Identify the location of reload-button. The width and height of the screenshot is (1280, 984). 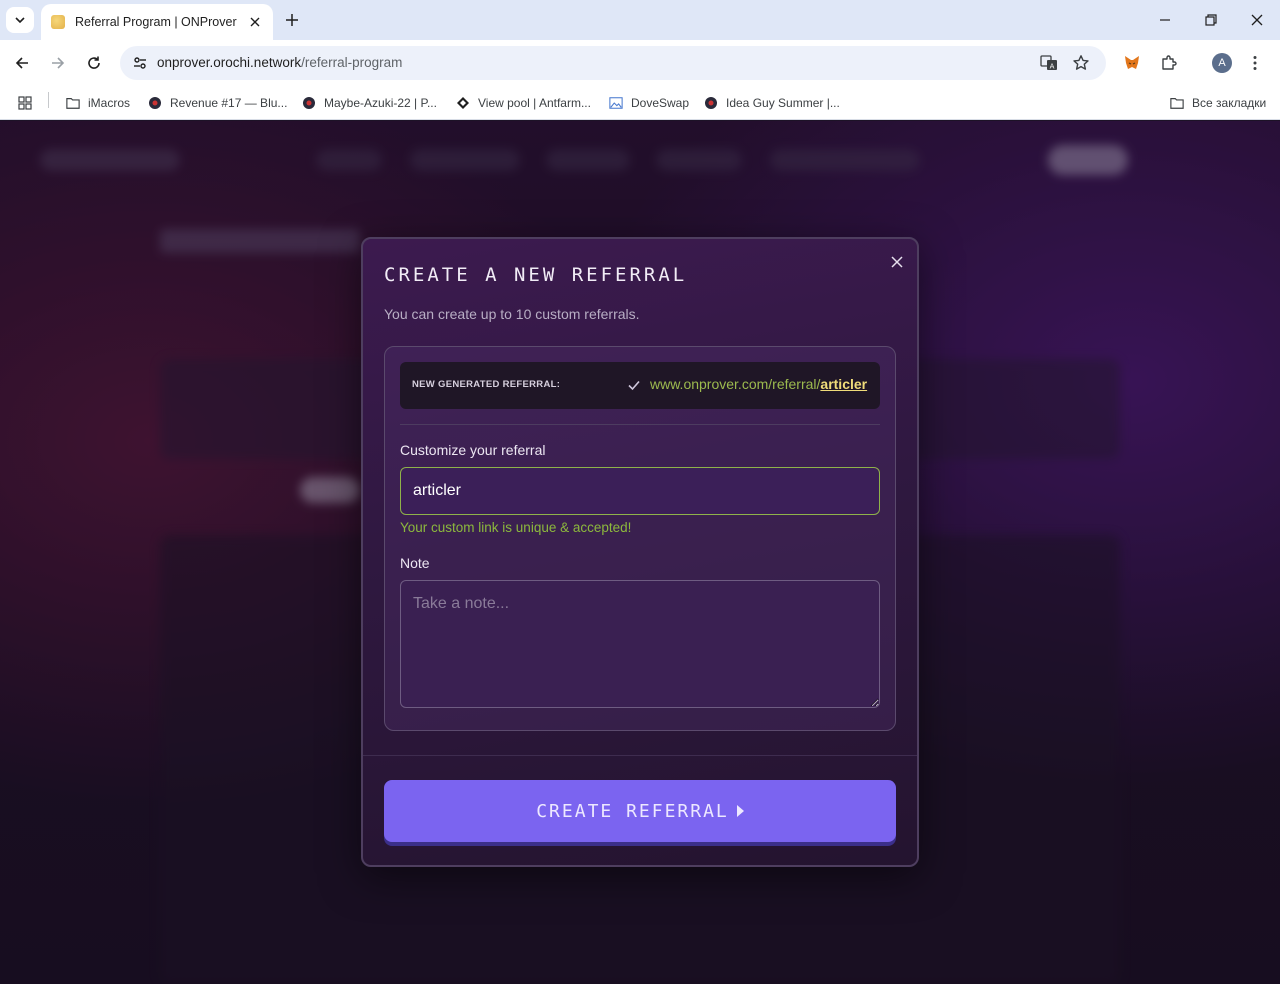
(94, 63).